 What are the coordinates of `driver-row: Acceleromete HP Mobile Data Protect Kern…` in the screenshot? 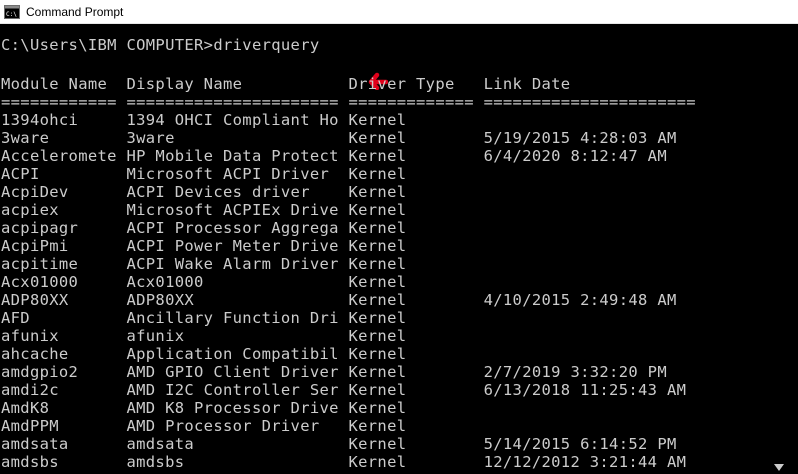 It's located at (334, 156).